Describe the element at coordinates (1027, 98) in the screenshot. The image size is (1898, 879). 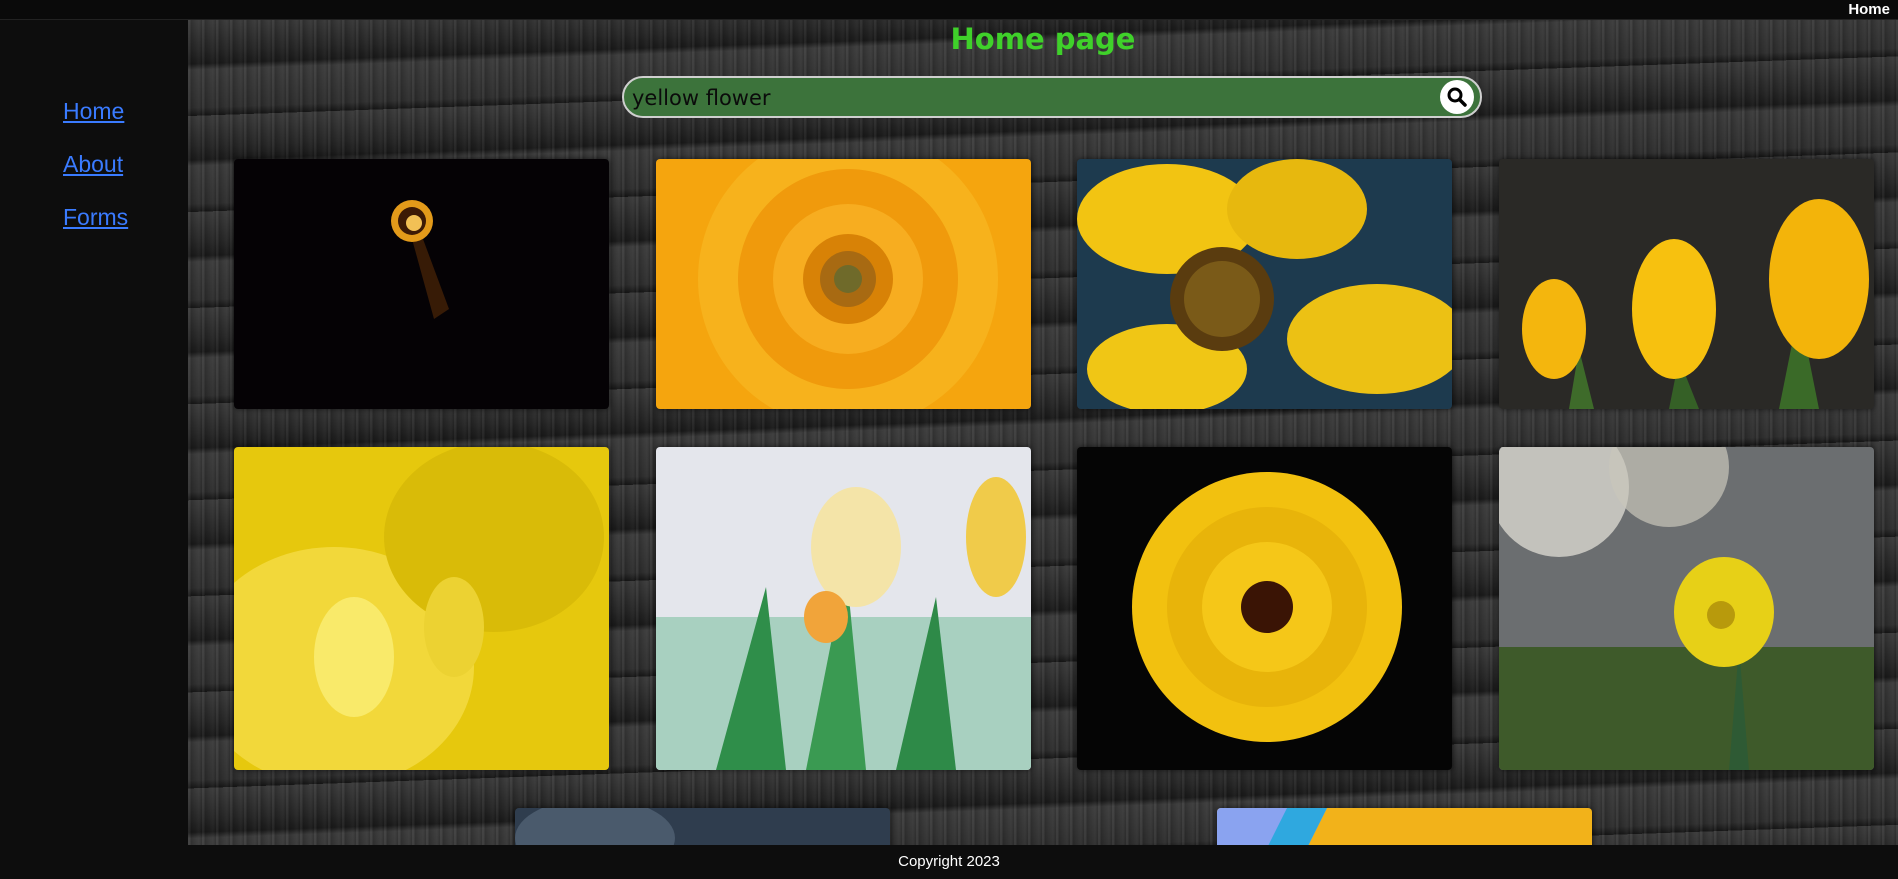
I see `search-input` at that location.